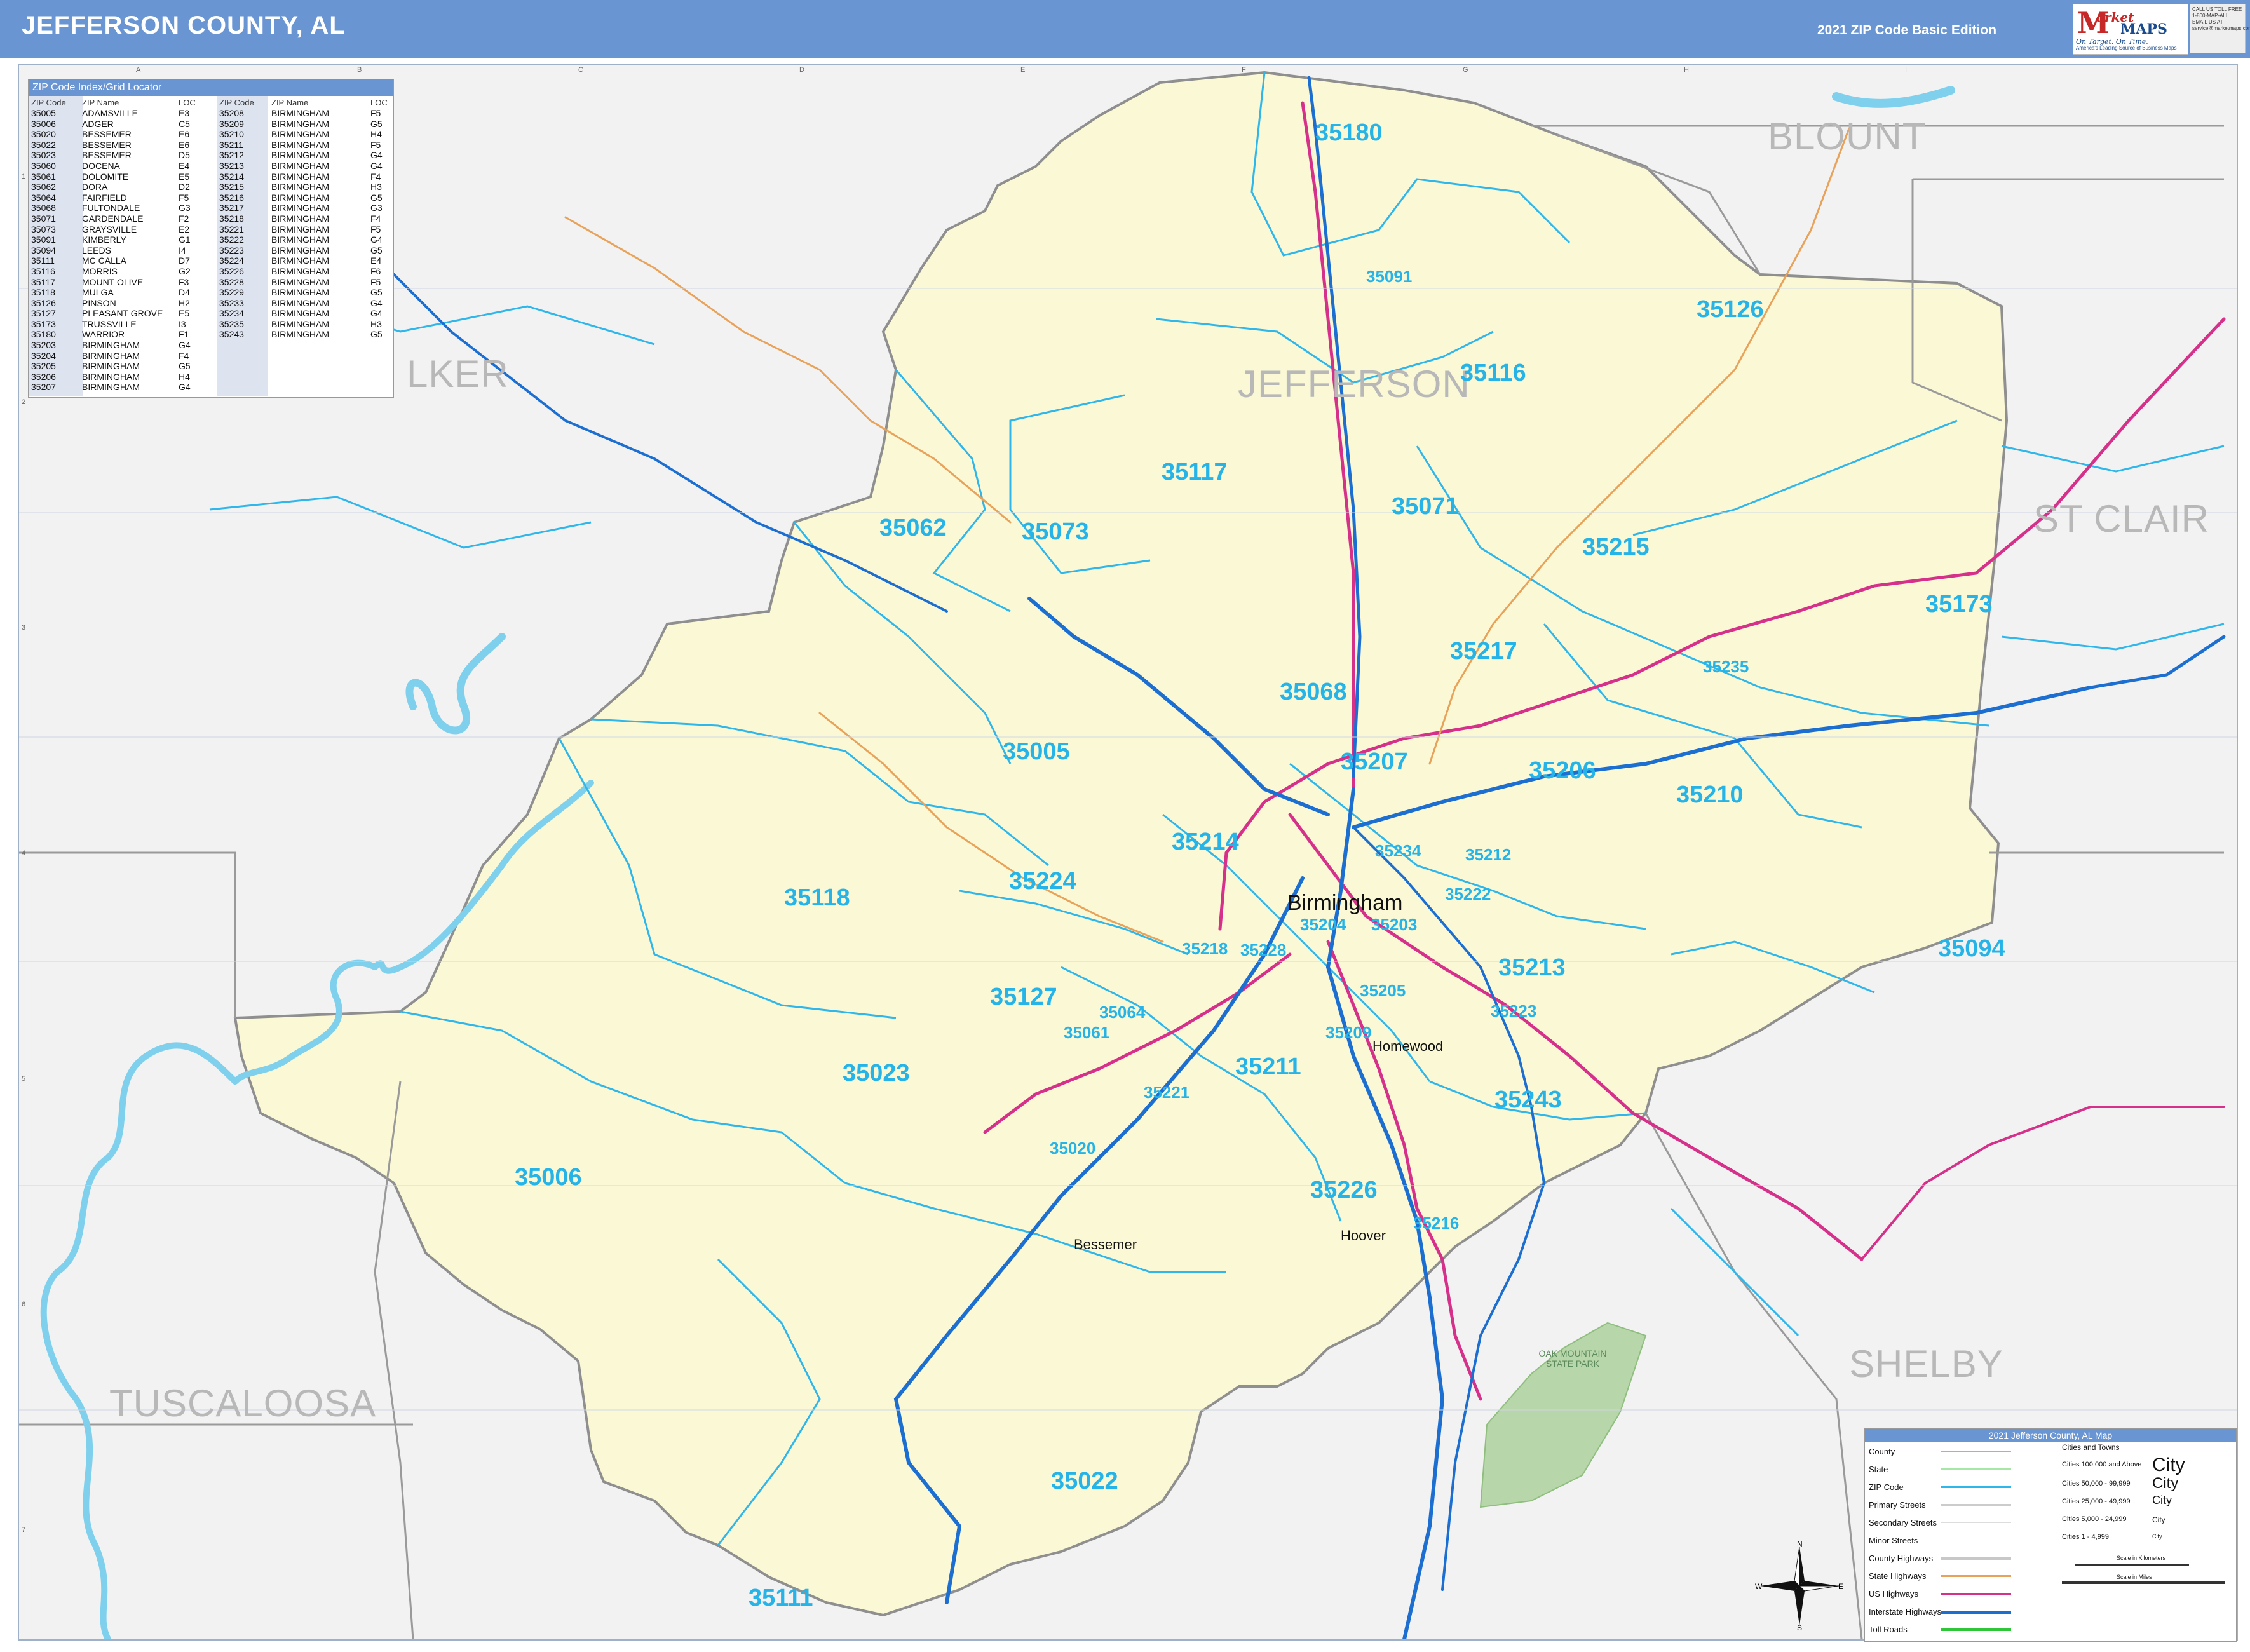 This screenshot has width=2250, height=1652. What do you see at coordinates (1042, 881) in the screenshot?
I see `zip-label: 35224` at bounding box center [1042, 881].